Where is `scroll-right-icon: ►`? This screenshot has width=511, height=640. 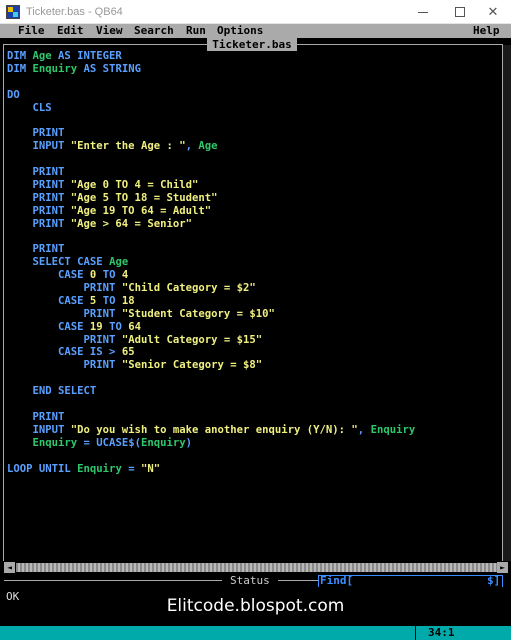 scroll-right-icon: ► is located at coordinates (502, 567).